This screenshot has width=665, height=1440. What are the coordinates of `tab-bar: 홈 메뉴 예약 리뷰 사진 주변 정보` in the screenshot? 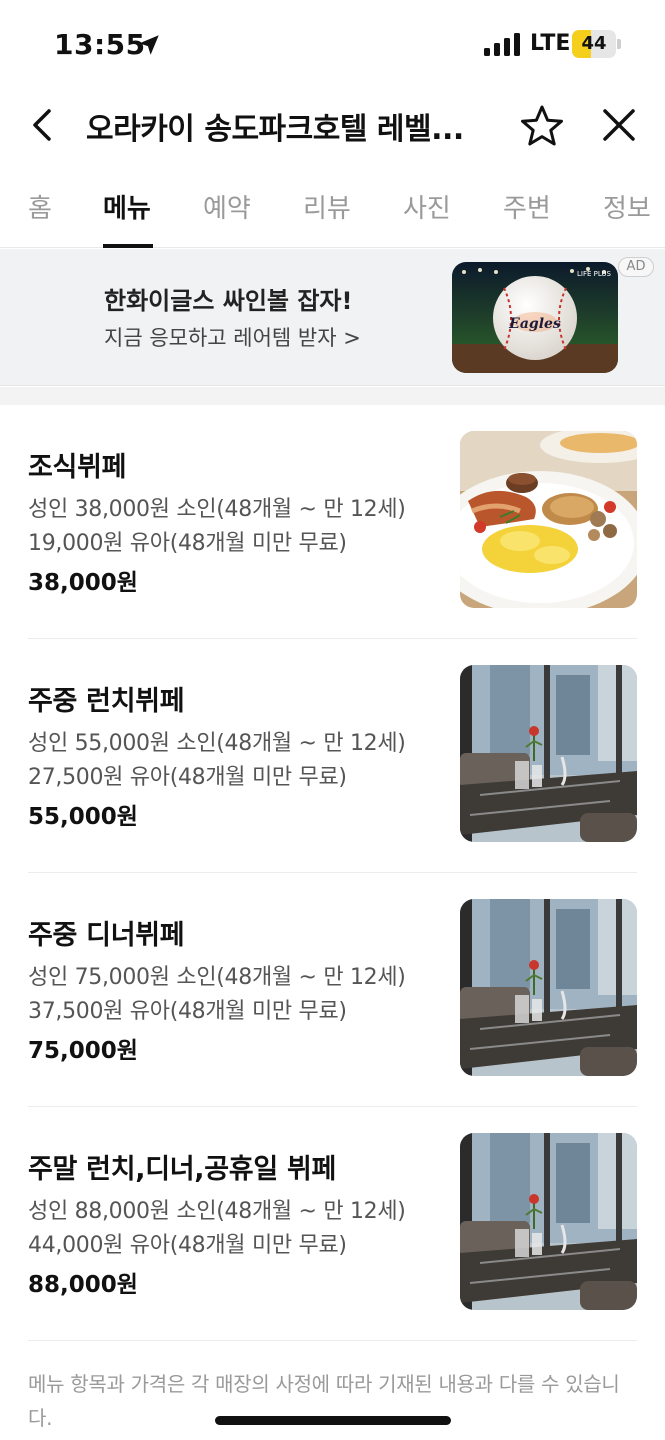 It's located at (332, 212).